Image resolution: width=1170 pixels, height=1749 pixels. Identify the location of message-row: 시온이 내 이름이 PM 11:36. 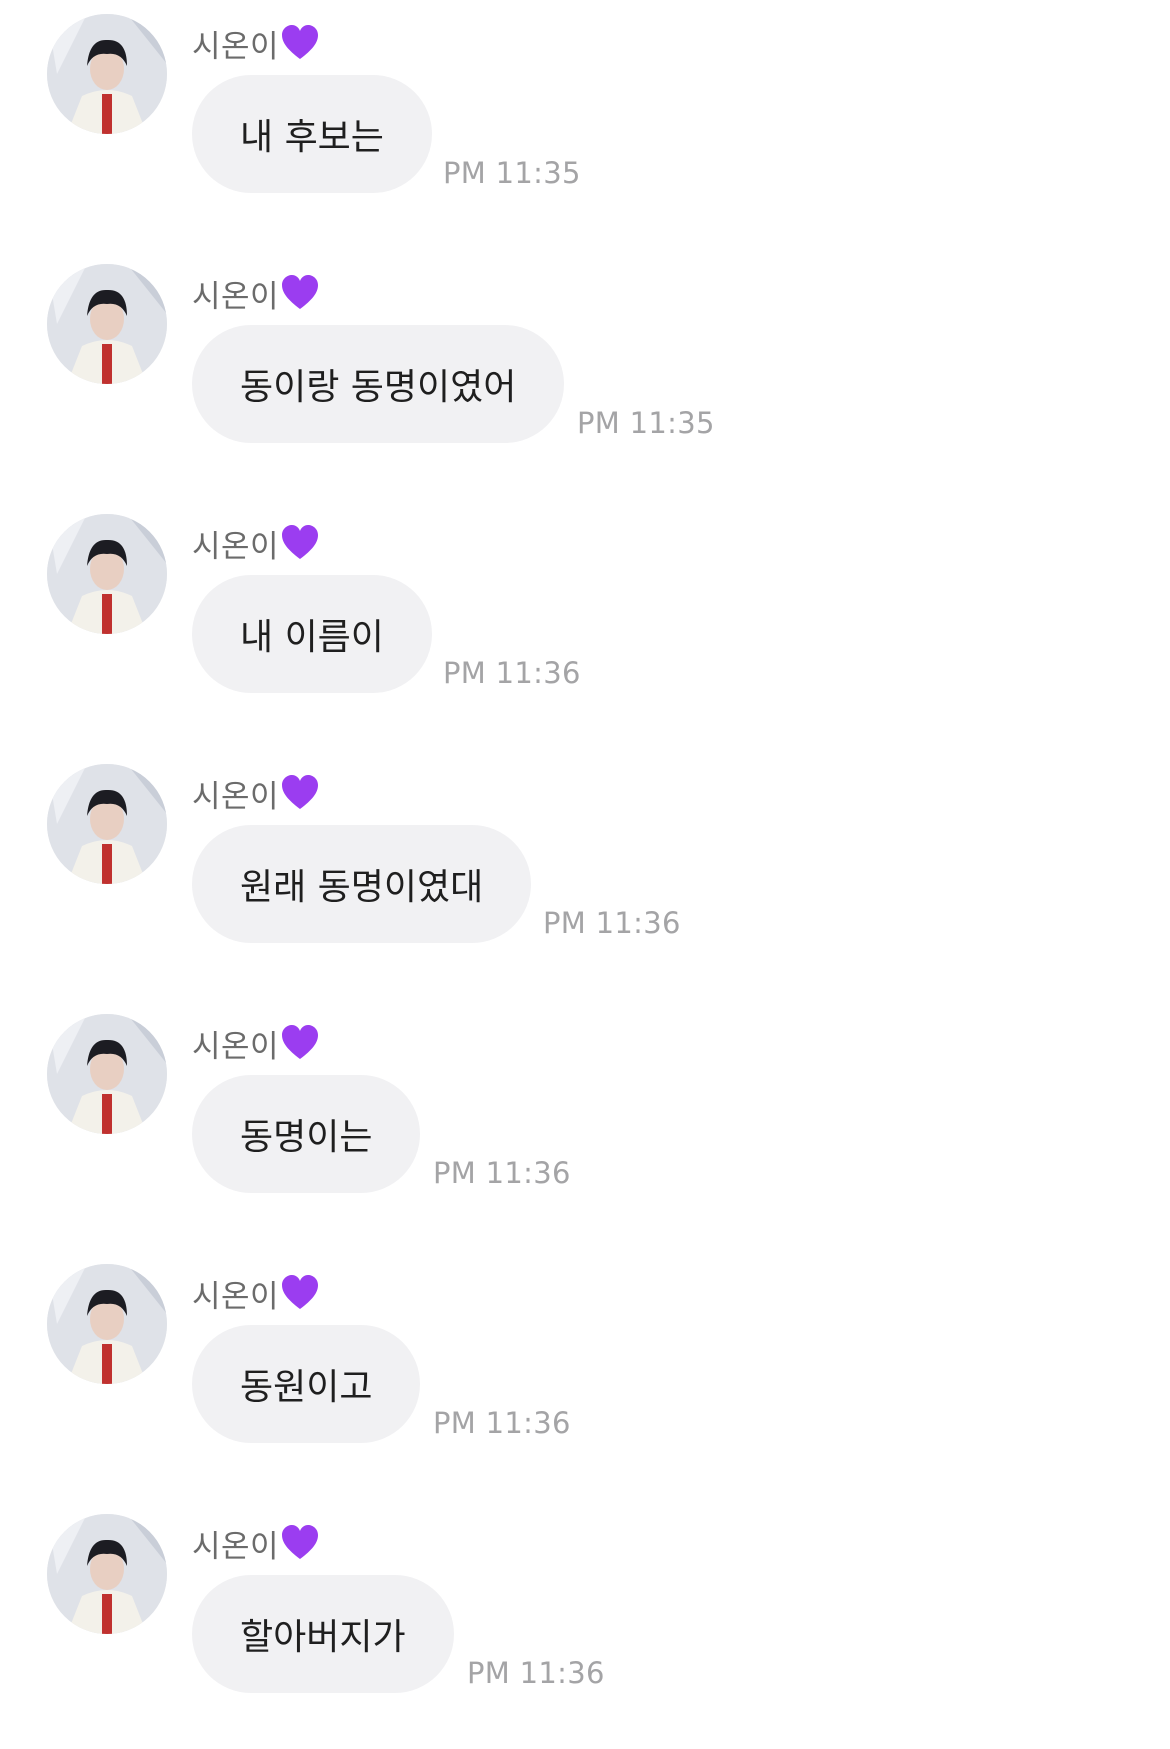
(585, 600).